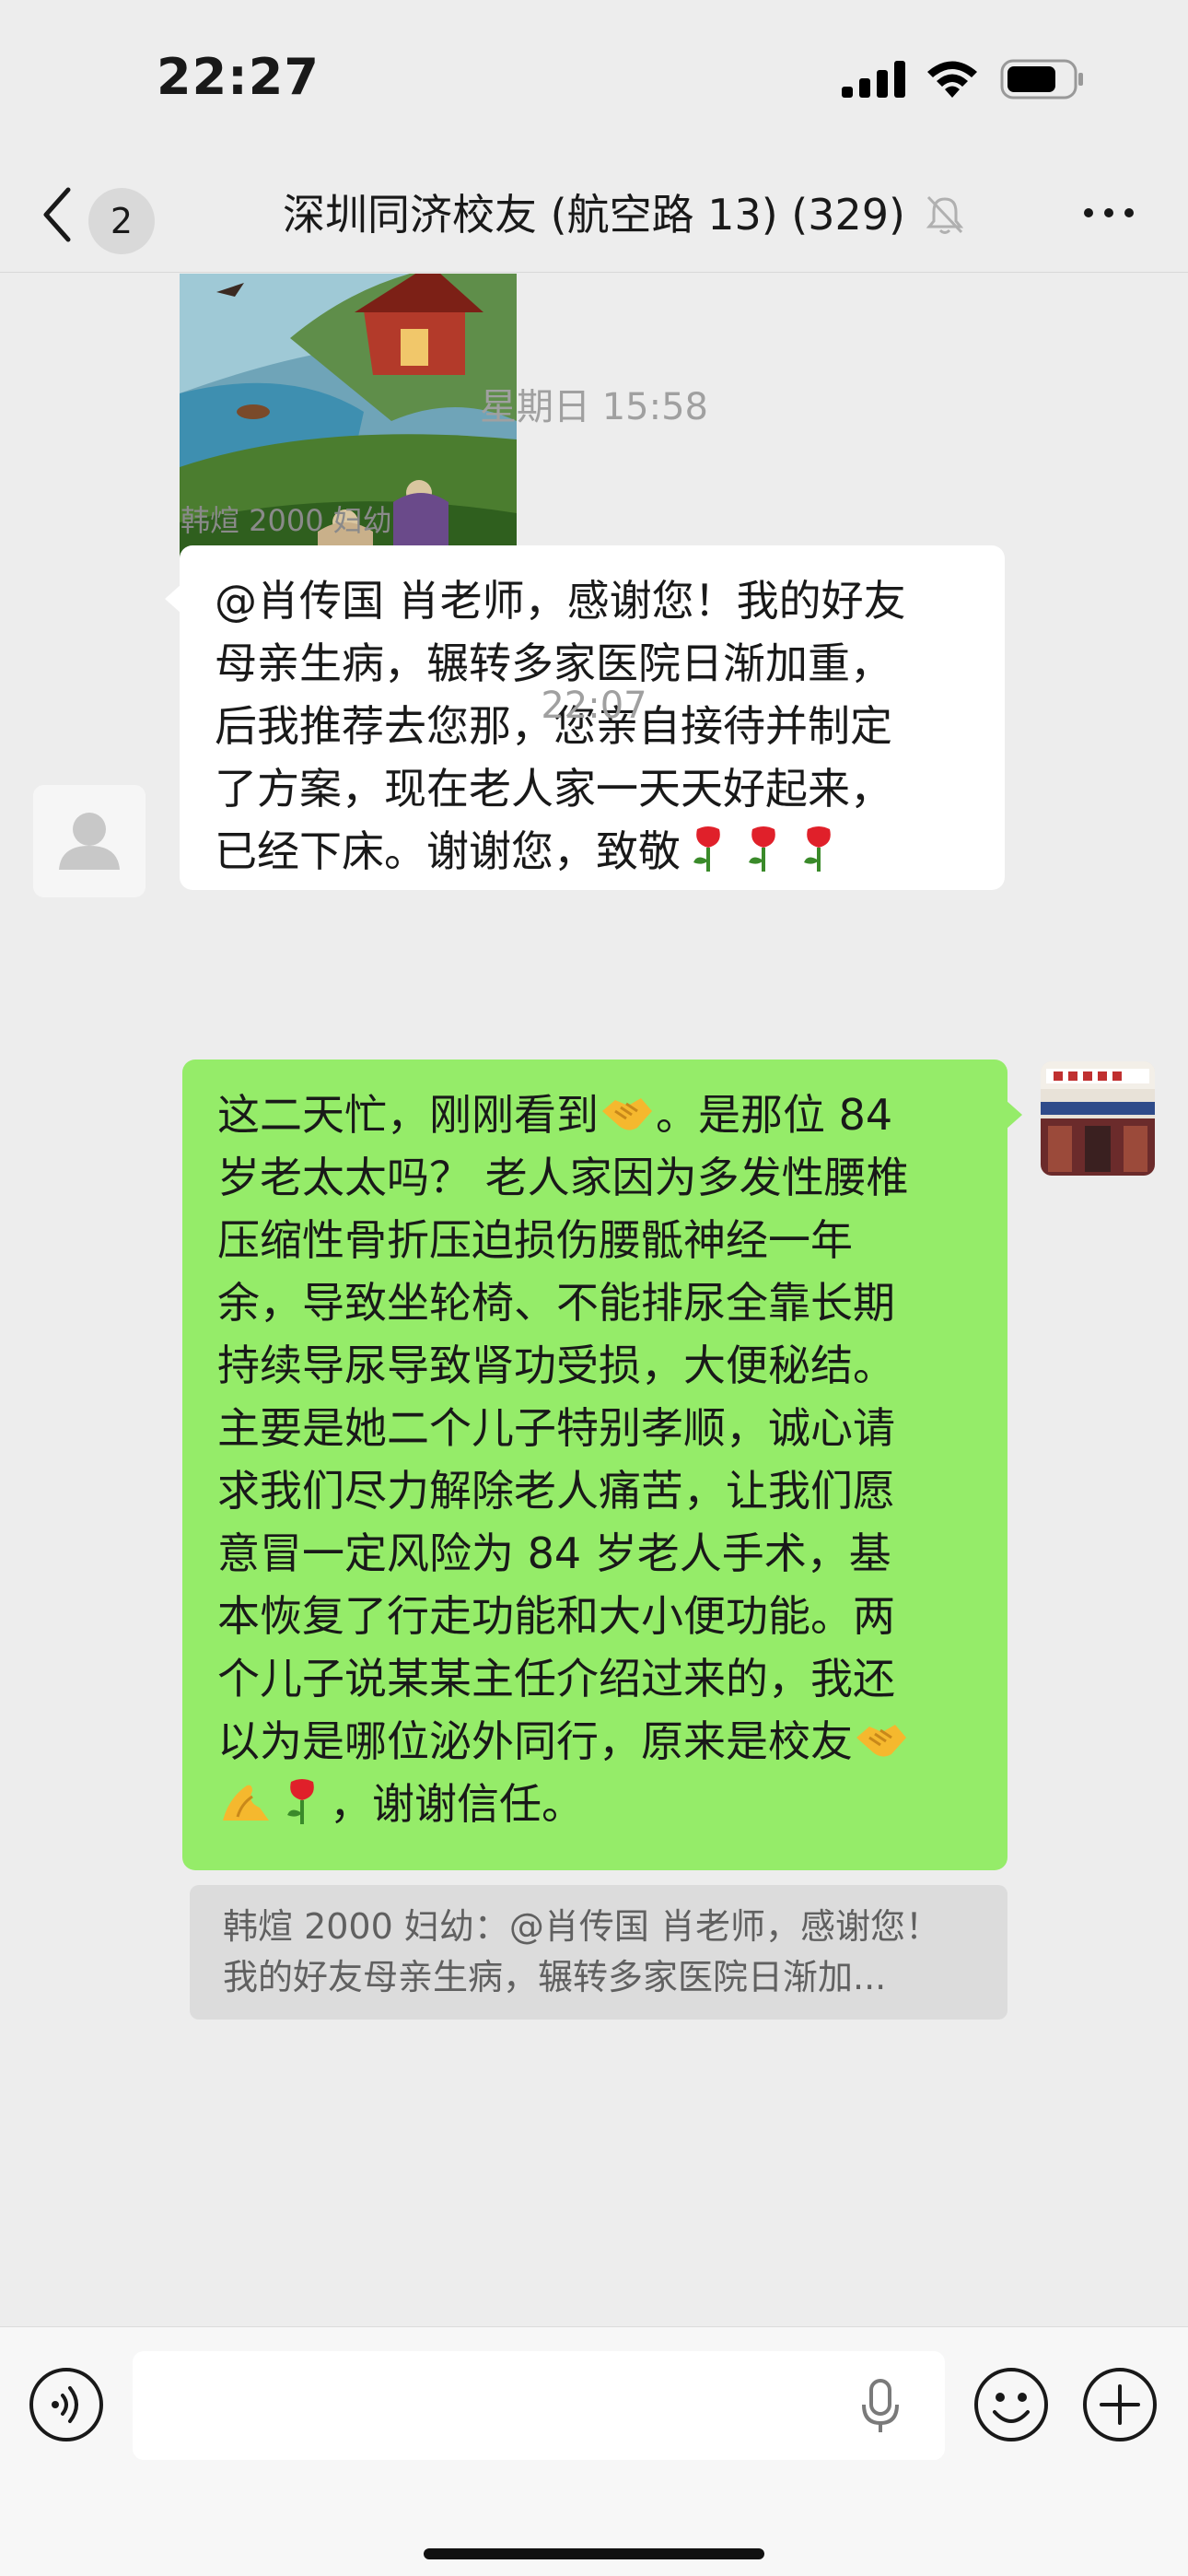 Image resolution: width=1188 pixels, height=2576 pixels. What do you see at coordinates (594, 78) in the screenshot?
I see `status-bar: 22:27` at bounding box center [594, 78].